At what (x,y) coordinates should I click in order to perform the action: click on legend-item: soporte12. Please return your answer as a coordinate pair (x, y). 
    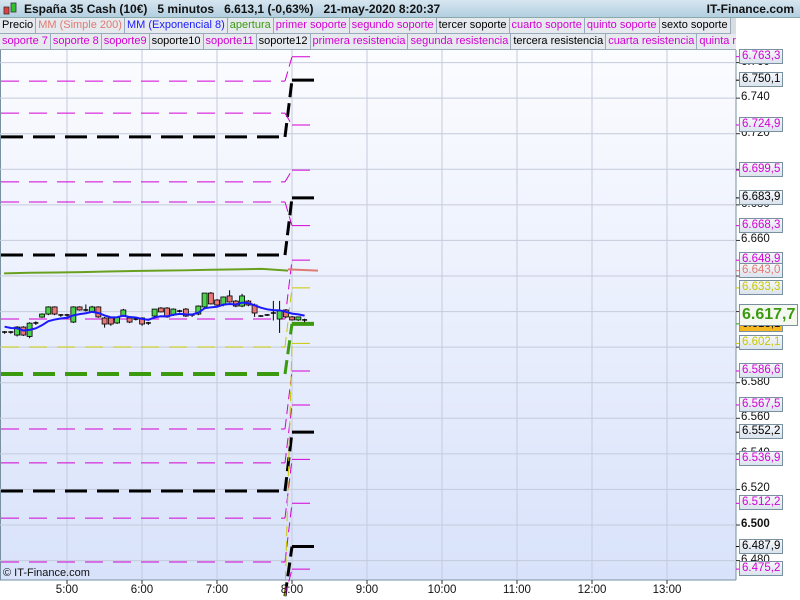
    Looking at the image, I should click on (283, 42).